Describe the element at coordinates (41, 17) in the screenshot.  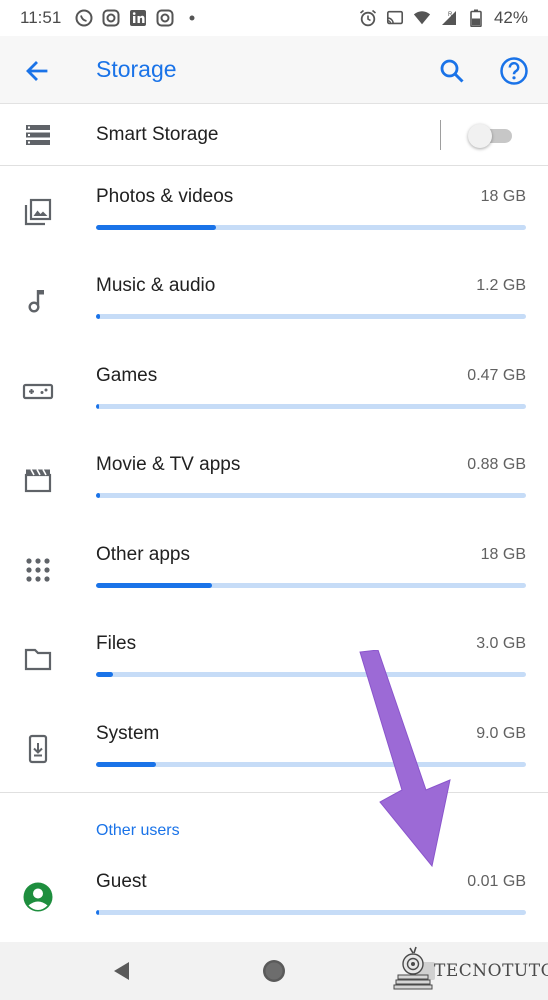
I see `status-time: 11:51` at that location.